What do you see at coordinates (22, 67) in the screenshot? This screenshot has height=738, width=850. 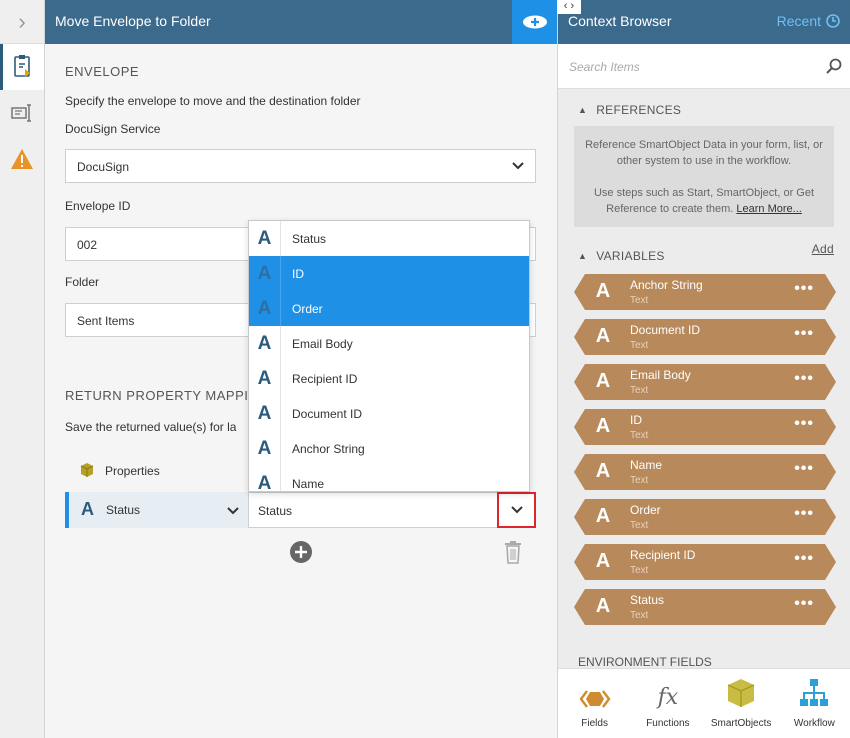 I see `rail-tab-configure` at bounding box center [22, 67].